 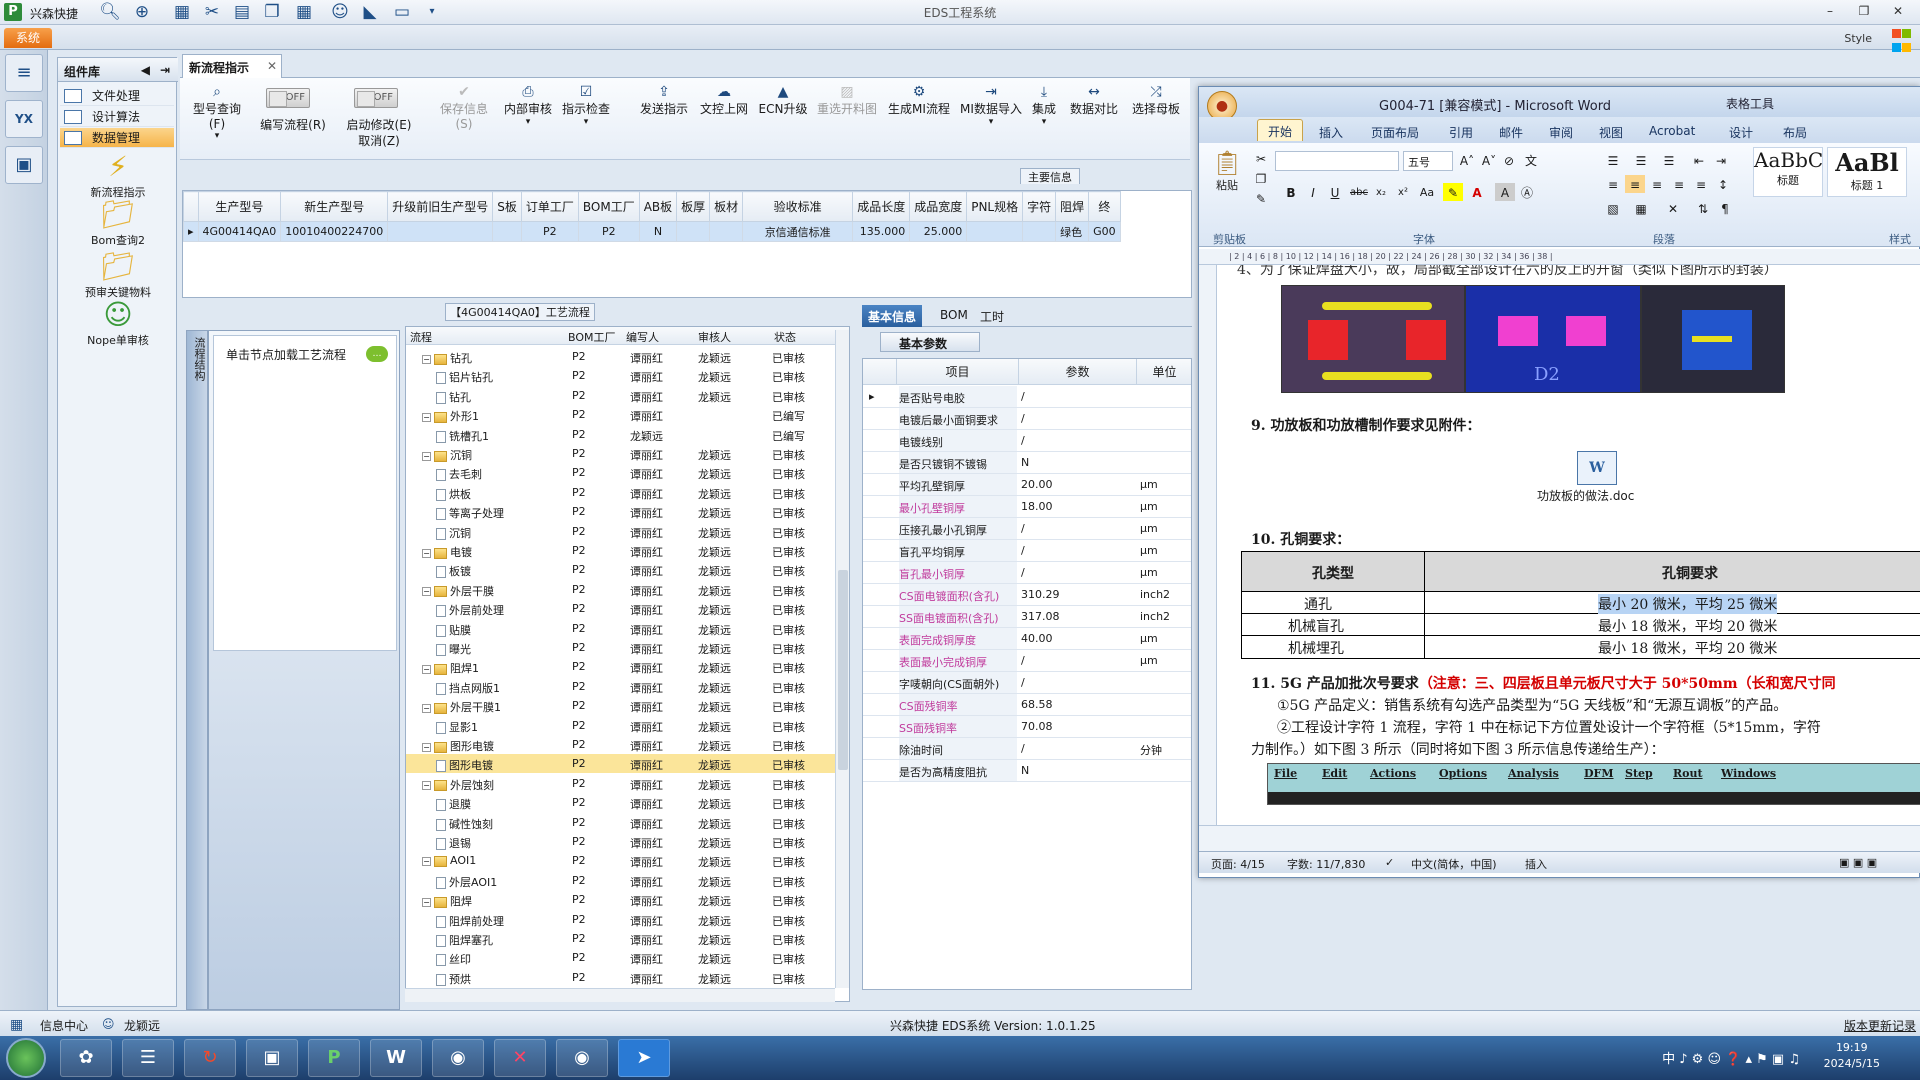 I want to click on tree-row: 等离子处理 P2 谭丽红 龙颖远 已审核, so click(x=621, y=511).